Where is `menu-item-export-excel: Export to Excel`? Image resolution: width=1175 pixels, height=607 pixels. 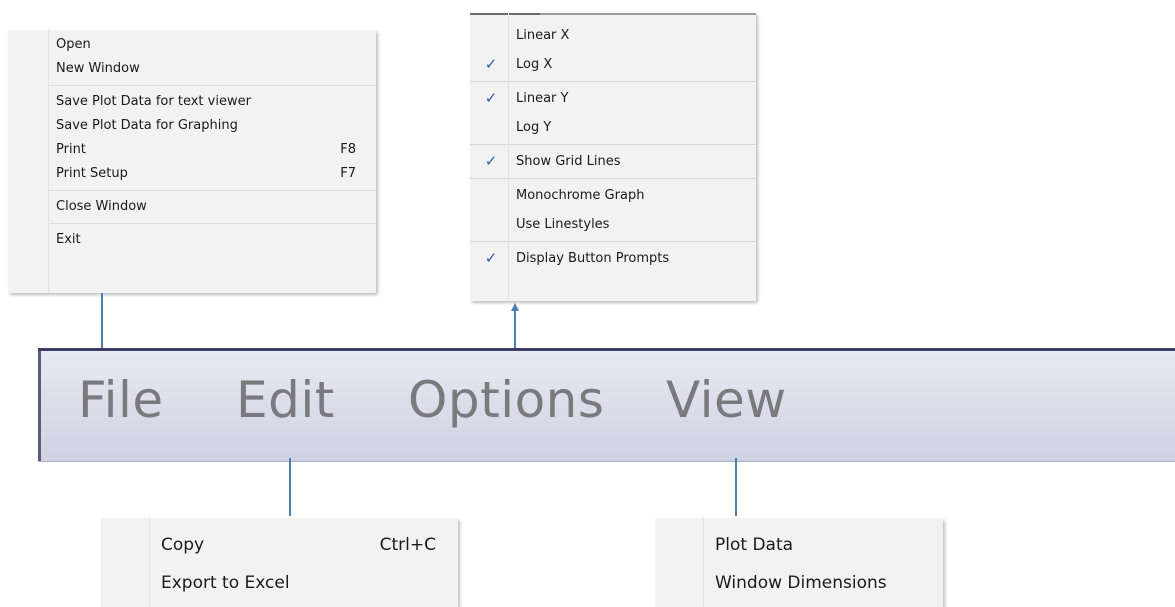
menu-item-export-excel: Export to Excel is located at coordinates (279, 583).